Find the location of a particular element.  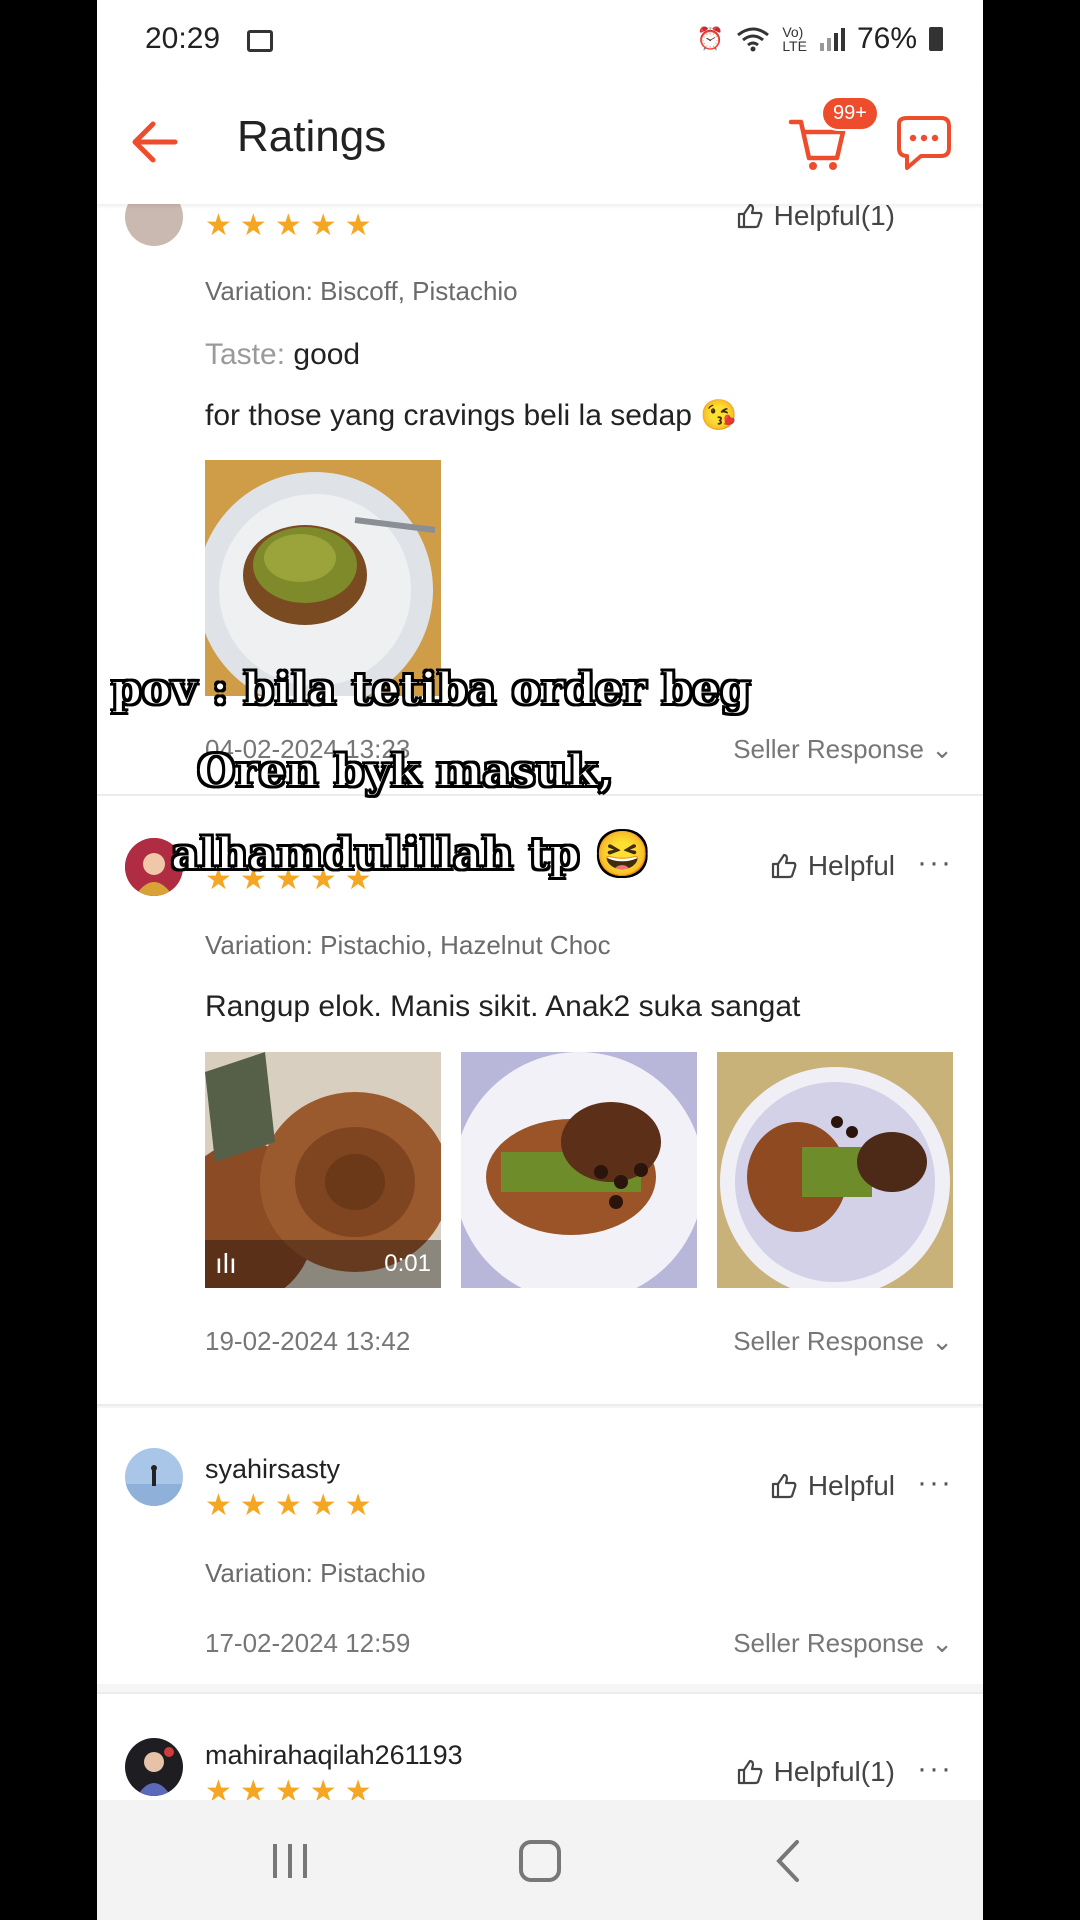

alarm-icon: ⏰ is located at coordinates (710, 38).